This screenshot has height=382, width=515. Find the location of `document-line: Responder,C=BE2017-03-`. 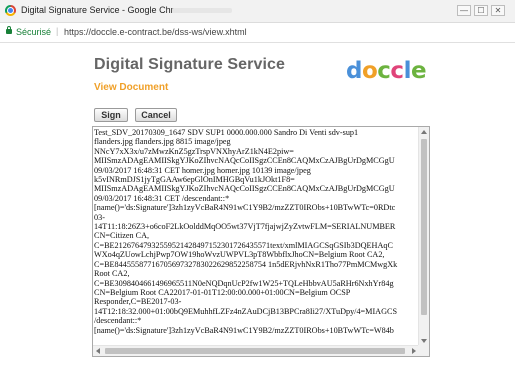

document-line: Responder,C=BE2017-03- is located at coordinates (138, 302).